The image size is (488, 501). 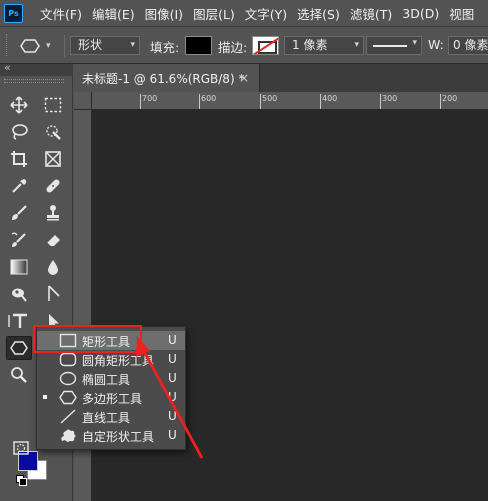 I want to click on crop-icon, so click(x=19, y=159).